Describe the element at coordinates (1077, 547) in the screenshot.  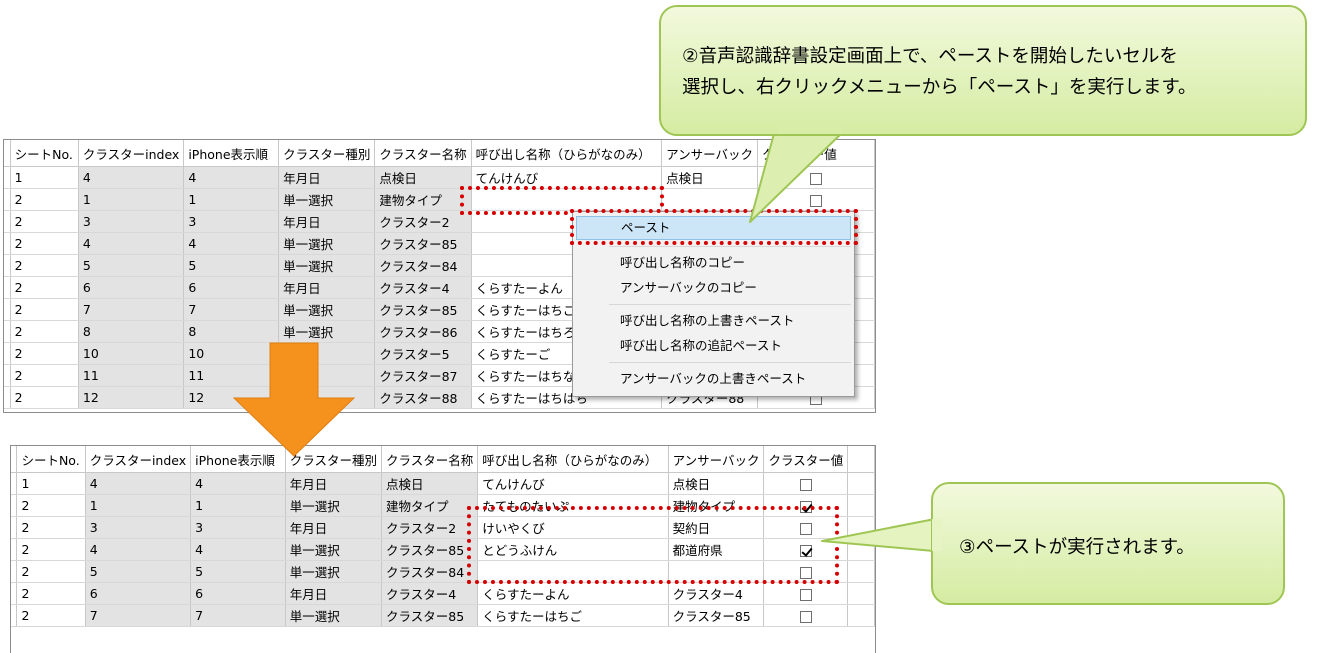
I see `bottom-callout-text: ③ペーストが実行されます。` at that location.